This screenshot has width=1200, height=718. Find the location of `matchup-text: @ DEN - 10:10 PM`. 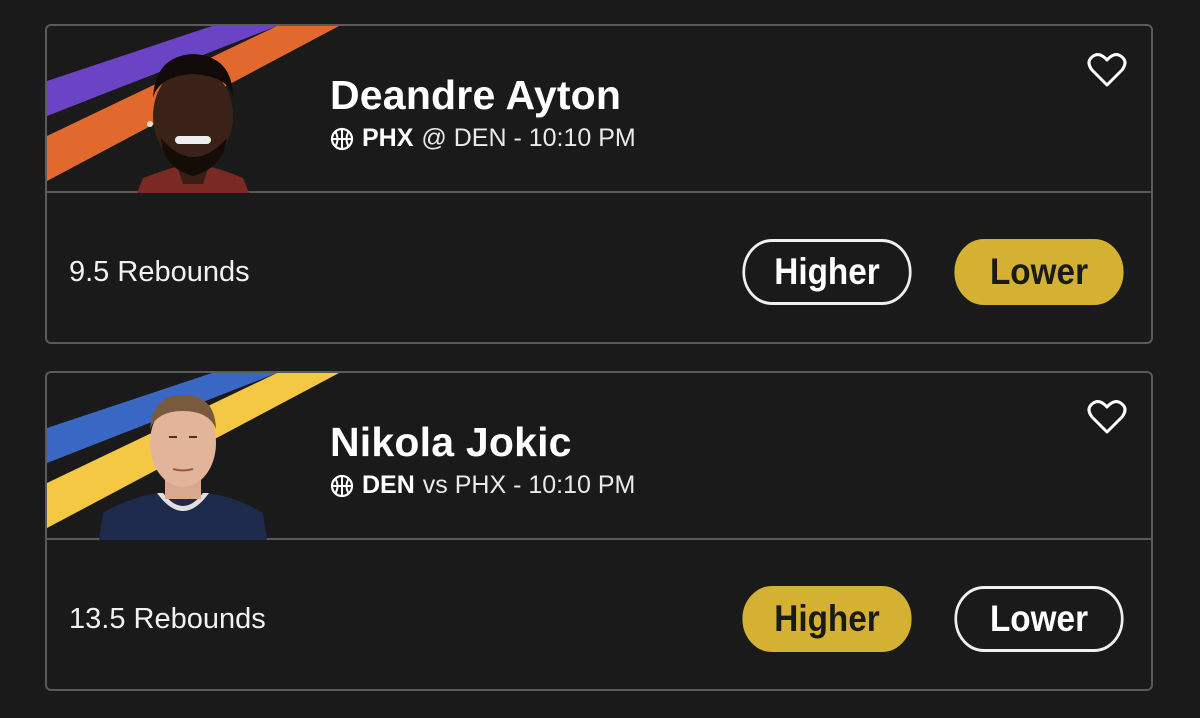

matchup-text: @ DEN - 10:10 PM is located at coordinates (528, 138).